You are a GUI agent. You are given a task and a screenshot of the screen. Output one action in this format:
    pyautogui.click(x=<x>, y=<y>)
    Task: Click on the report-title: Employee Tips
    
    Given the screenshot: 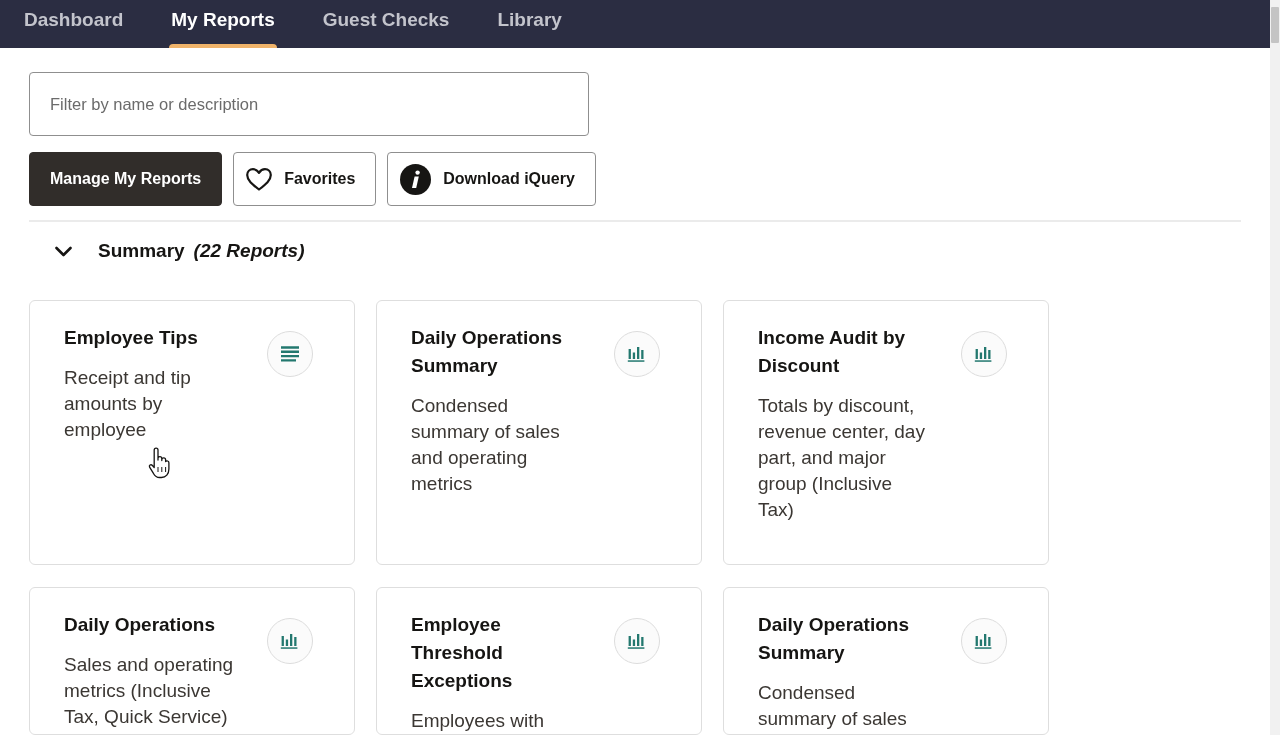 What is the action you would take?
    pyautogui.click(x=131, y=338)
    